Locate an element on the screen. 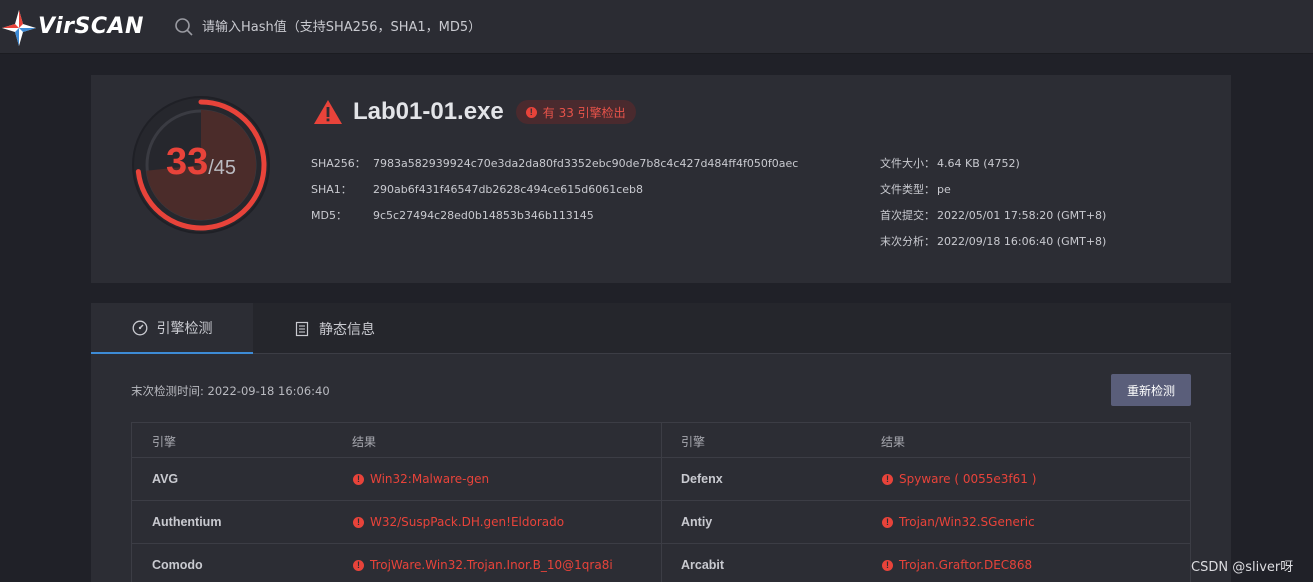 The image size is (1313, 582). tab-label: 引擎检测 is located at coordinates (184, 328).